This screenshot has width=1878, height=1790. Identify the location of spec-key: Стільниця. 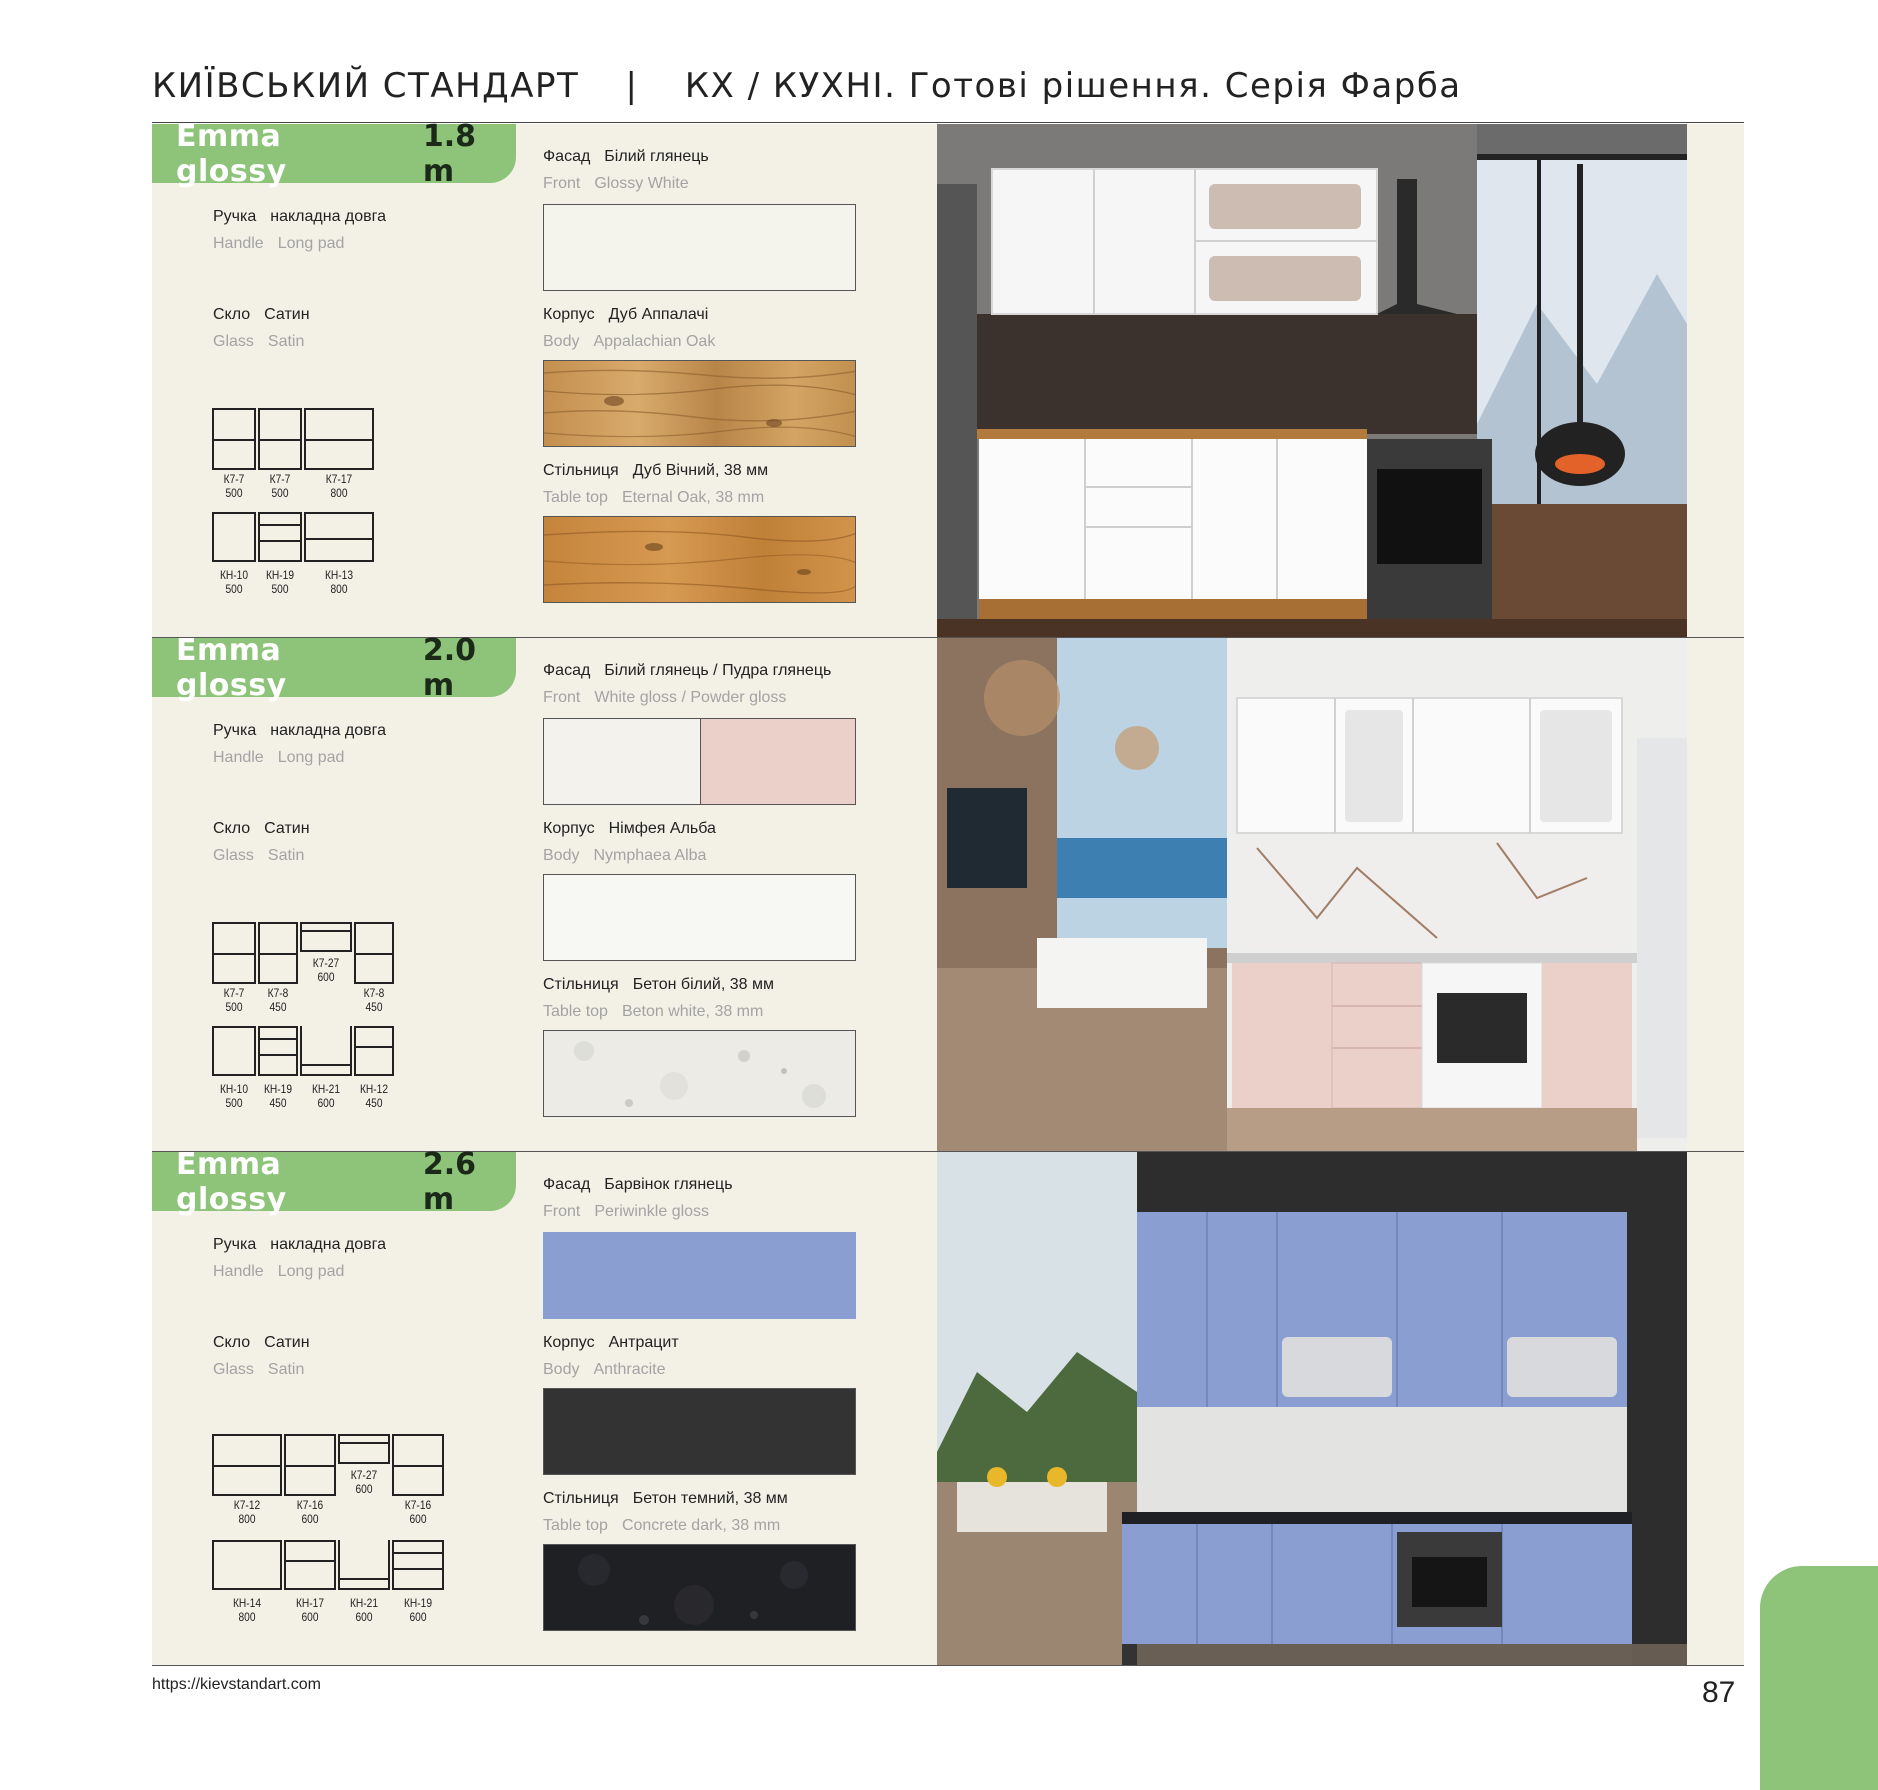
(581, 1498).